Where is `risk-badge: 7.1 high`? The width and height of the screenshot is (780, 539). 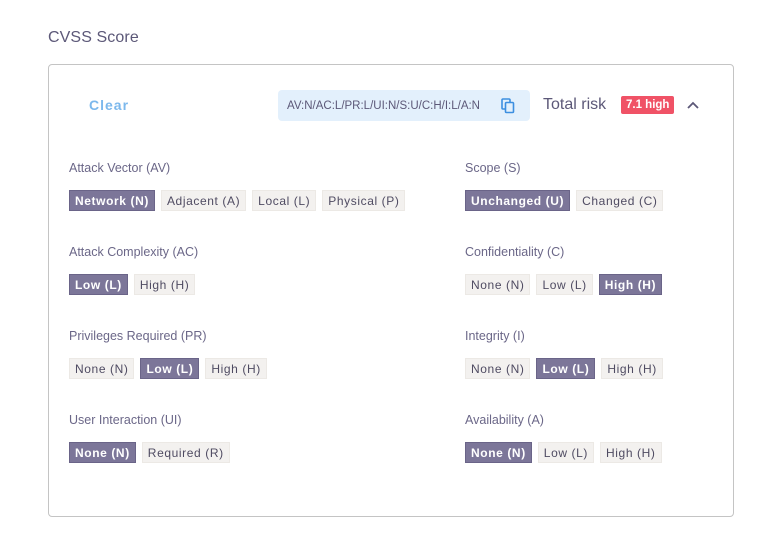 risk-badge: 7.1 high is located at coordinates (648, 105).